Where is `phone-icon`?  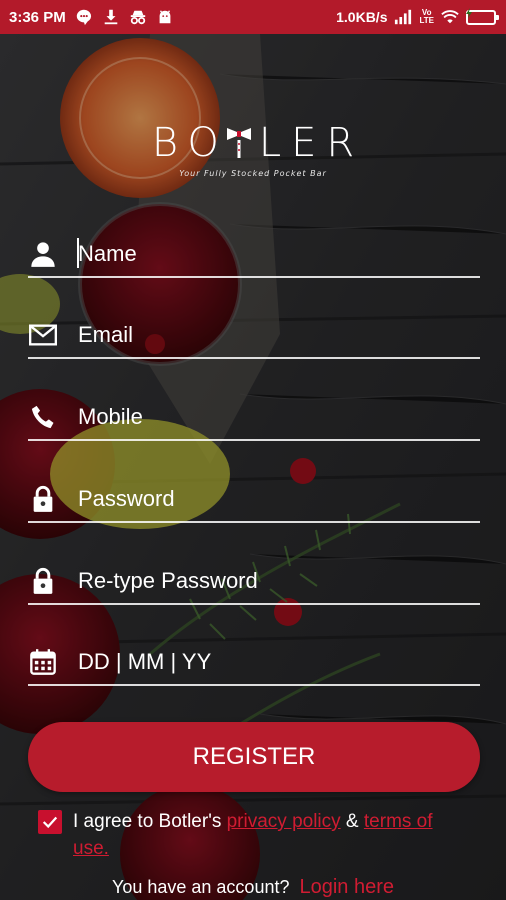 phone-icon is located at coordinates (43, 417).